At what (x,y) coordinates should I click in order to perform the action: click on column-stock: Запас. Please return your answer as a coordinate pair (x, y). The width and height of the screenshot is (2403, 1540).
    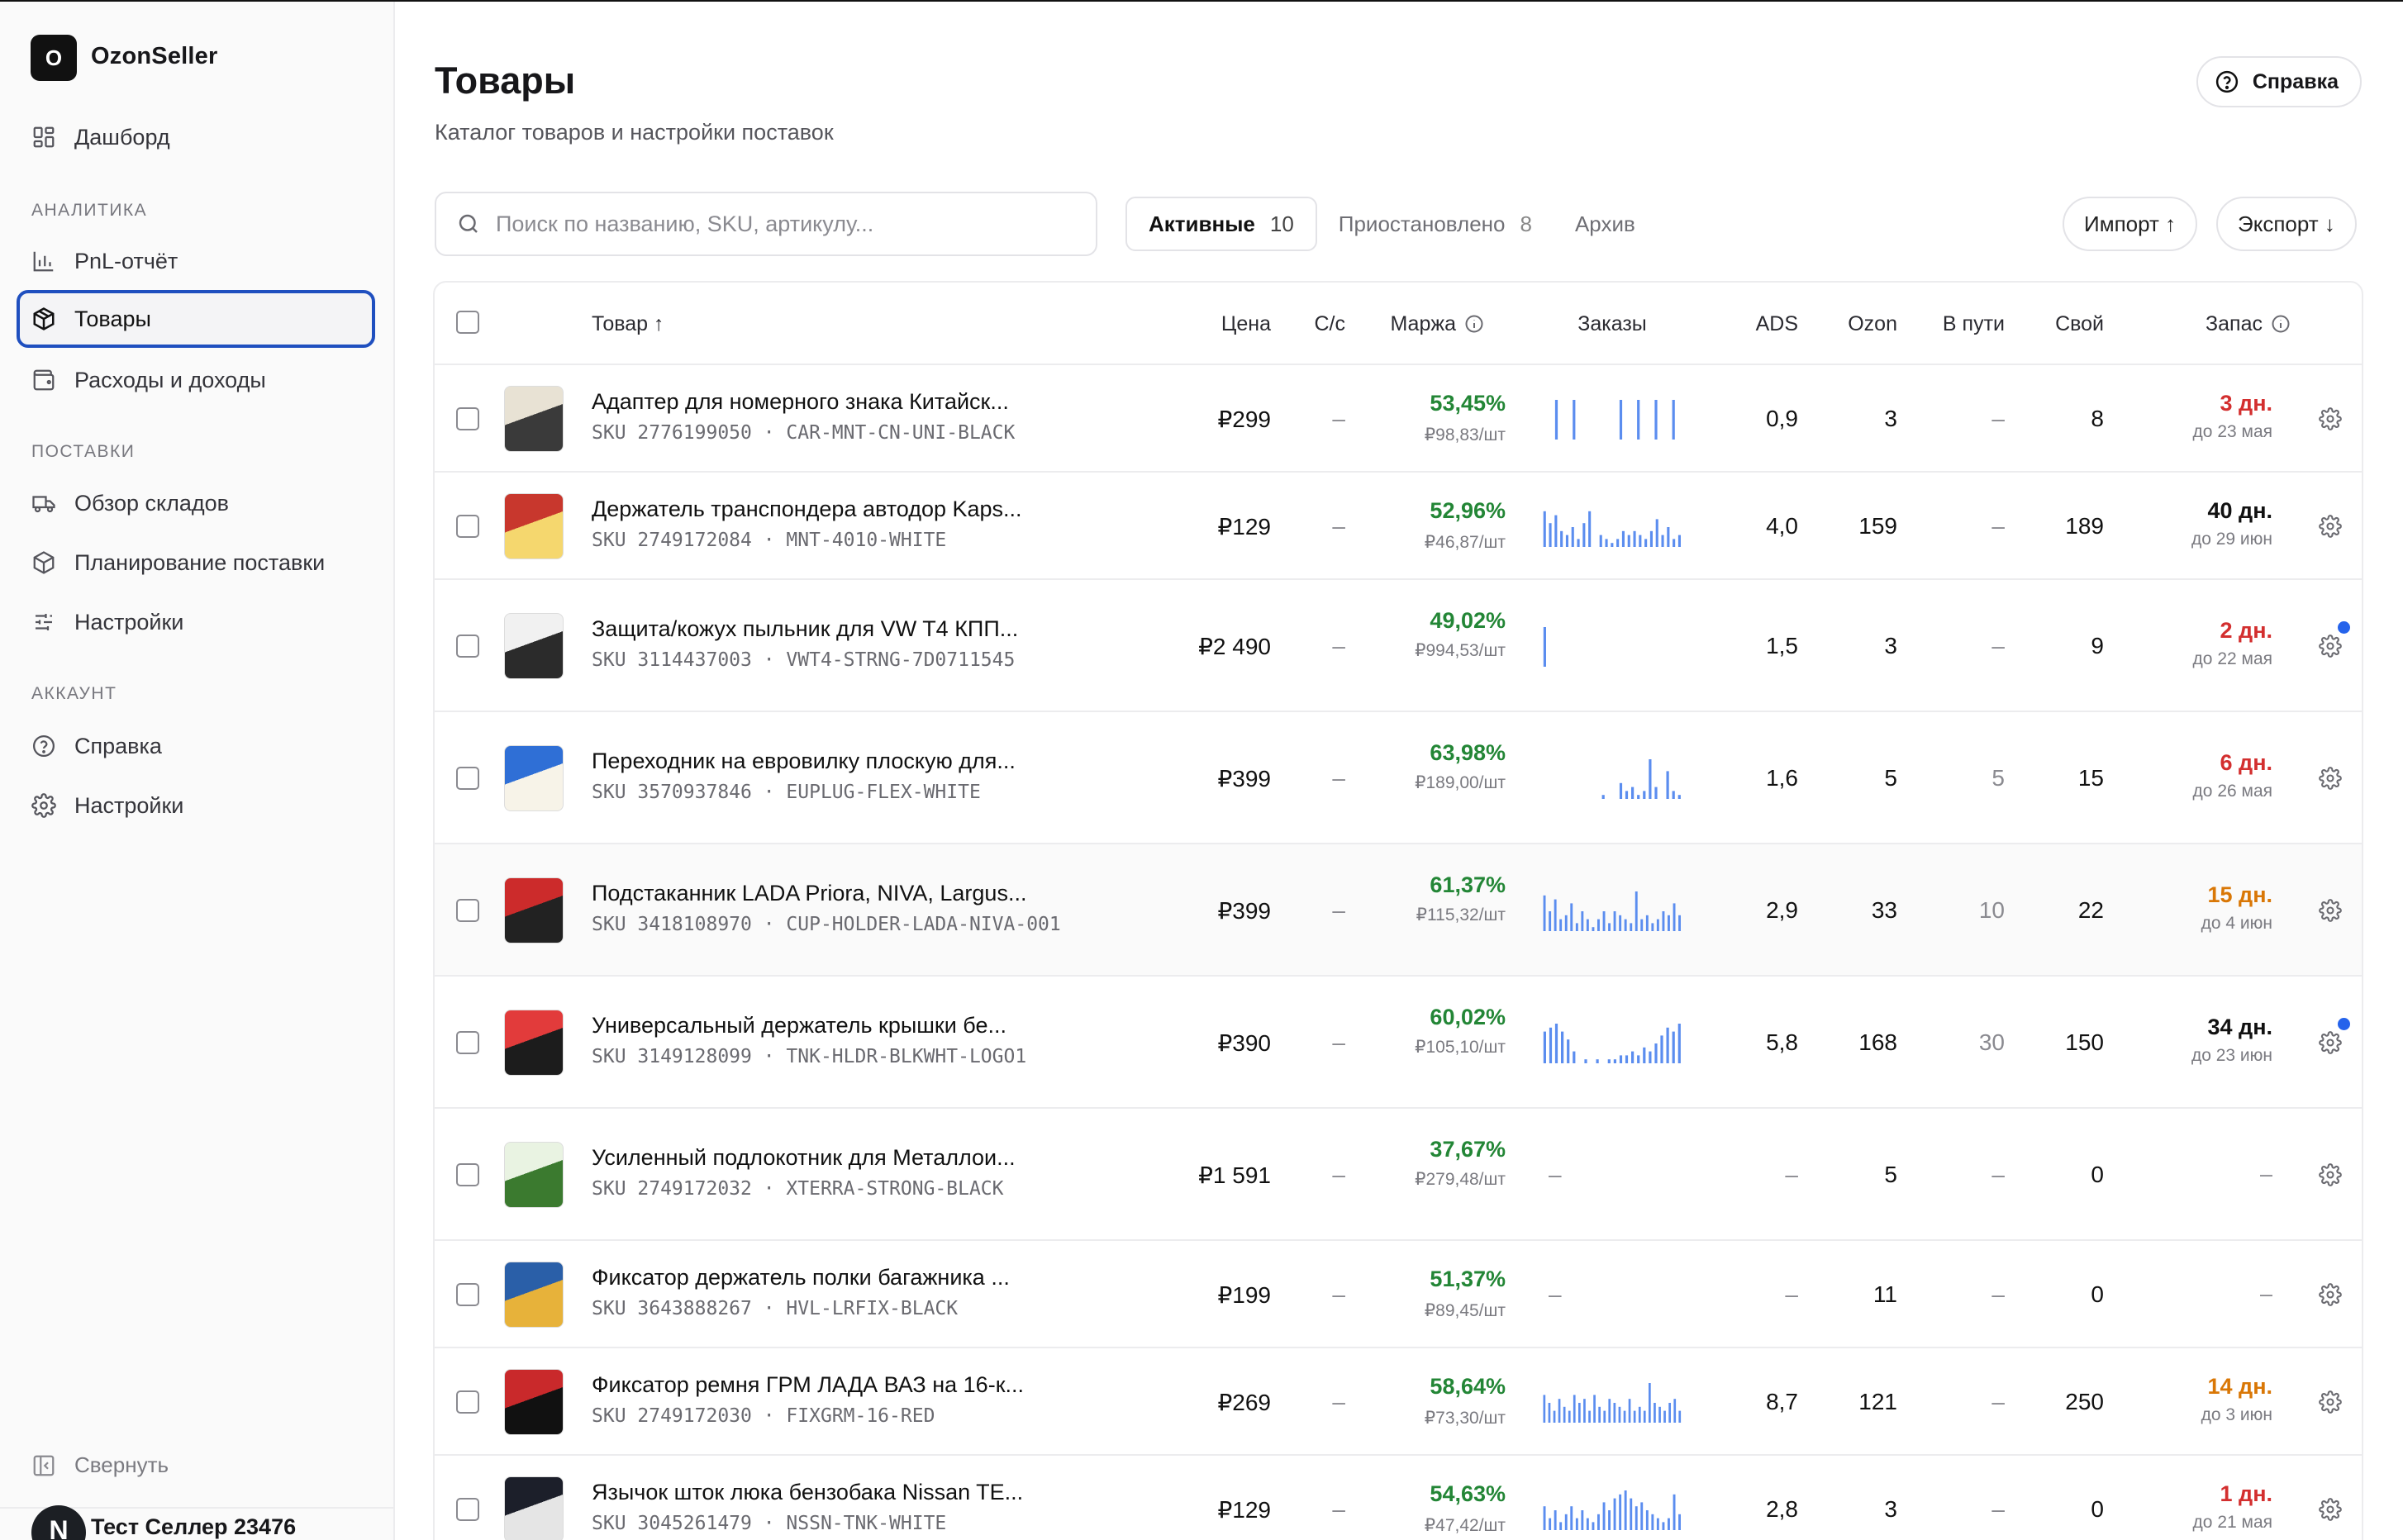
    Looking at the image, I should click on (2233, 324).